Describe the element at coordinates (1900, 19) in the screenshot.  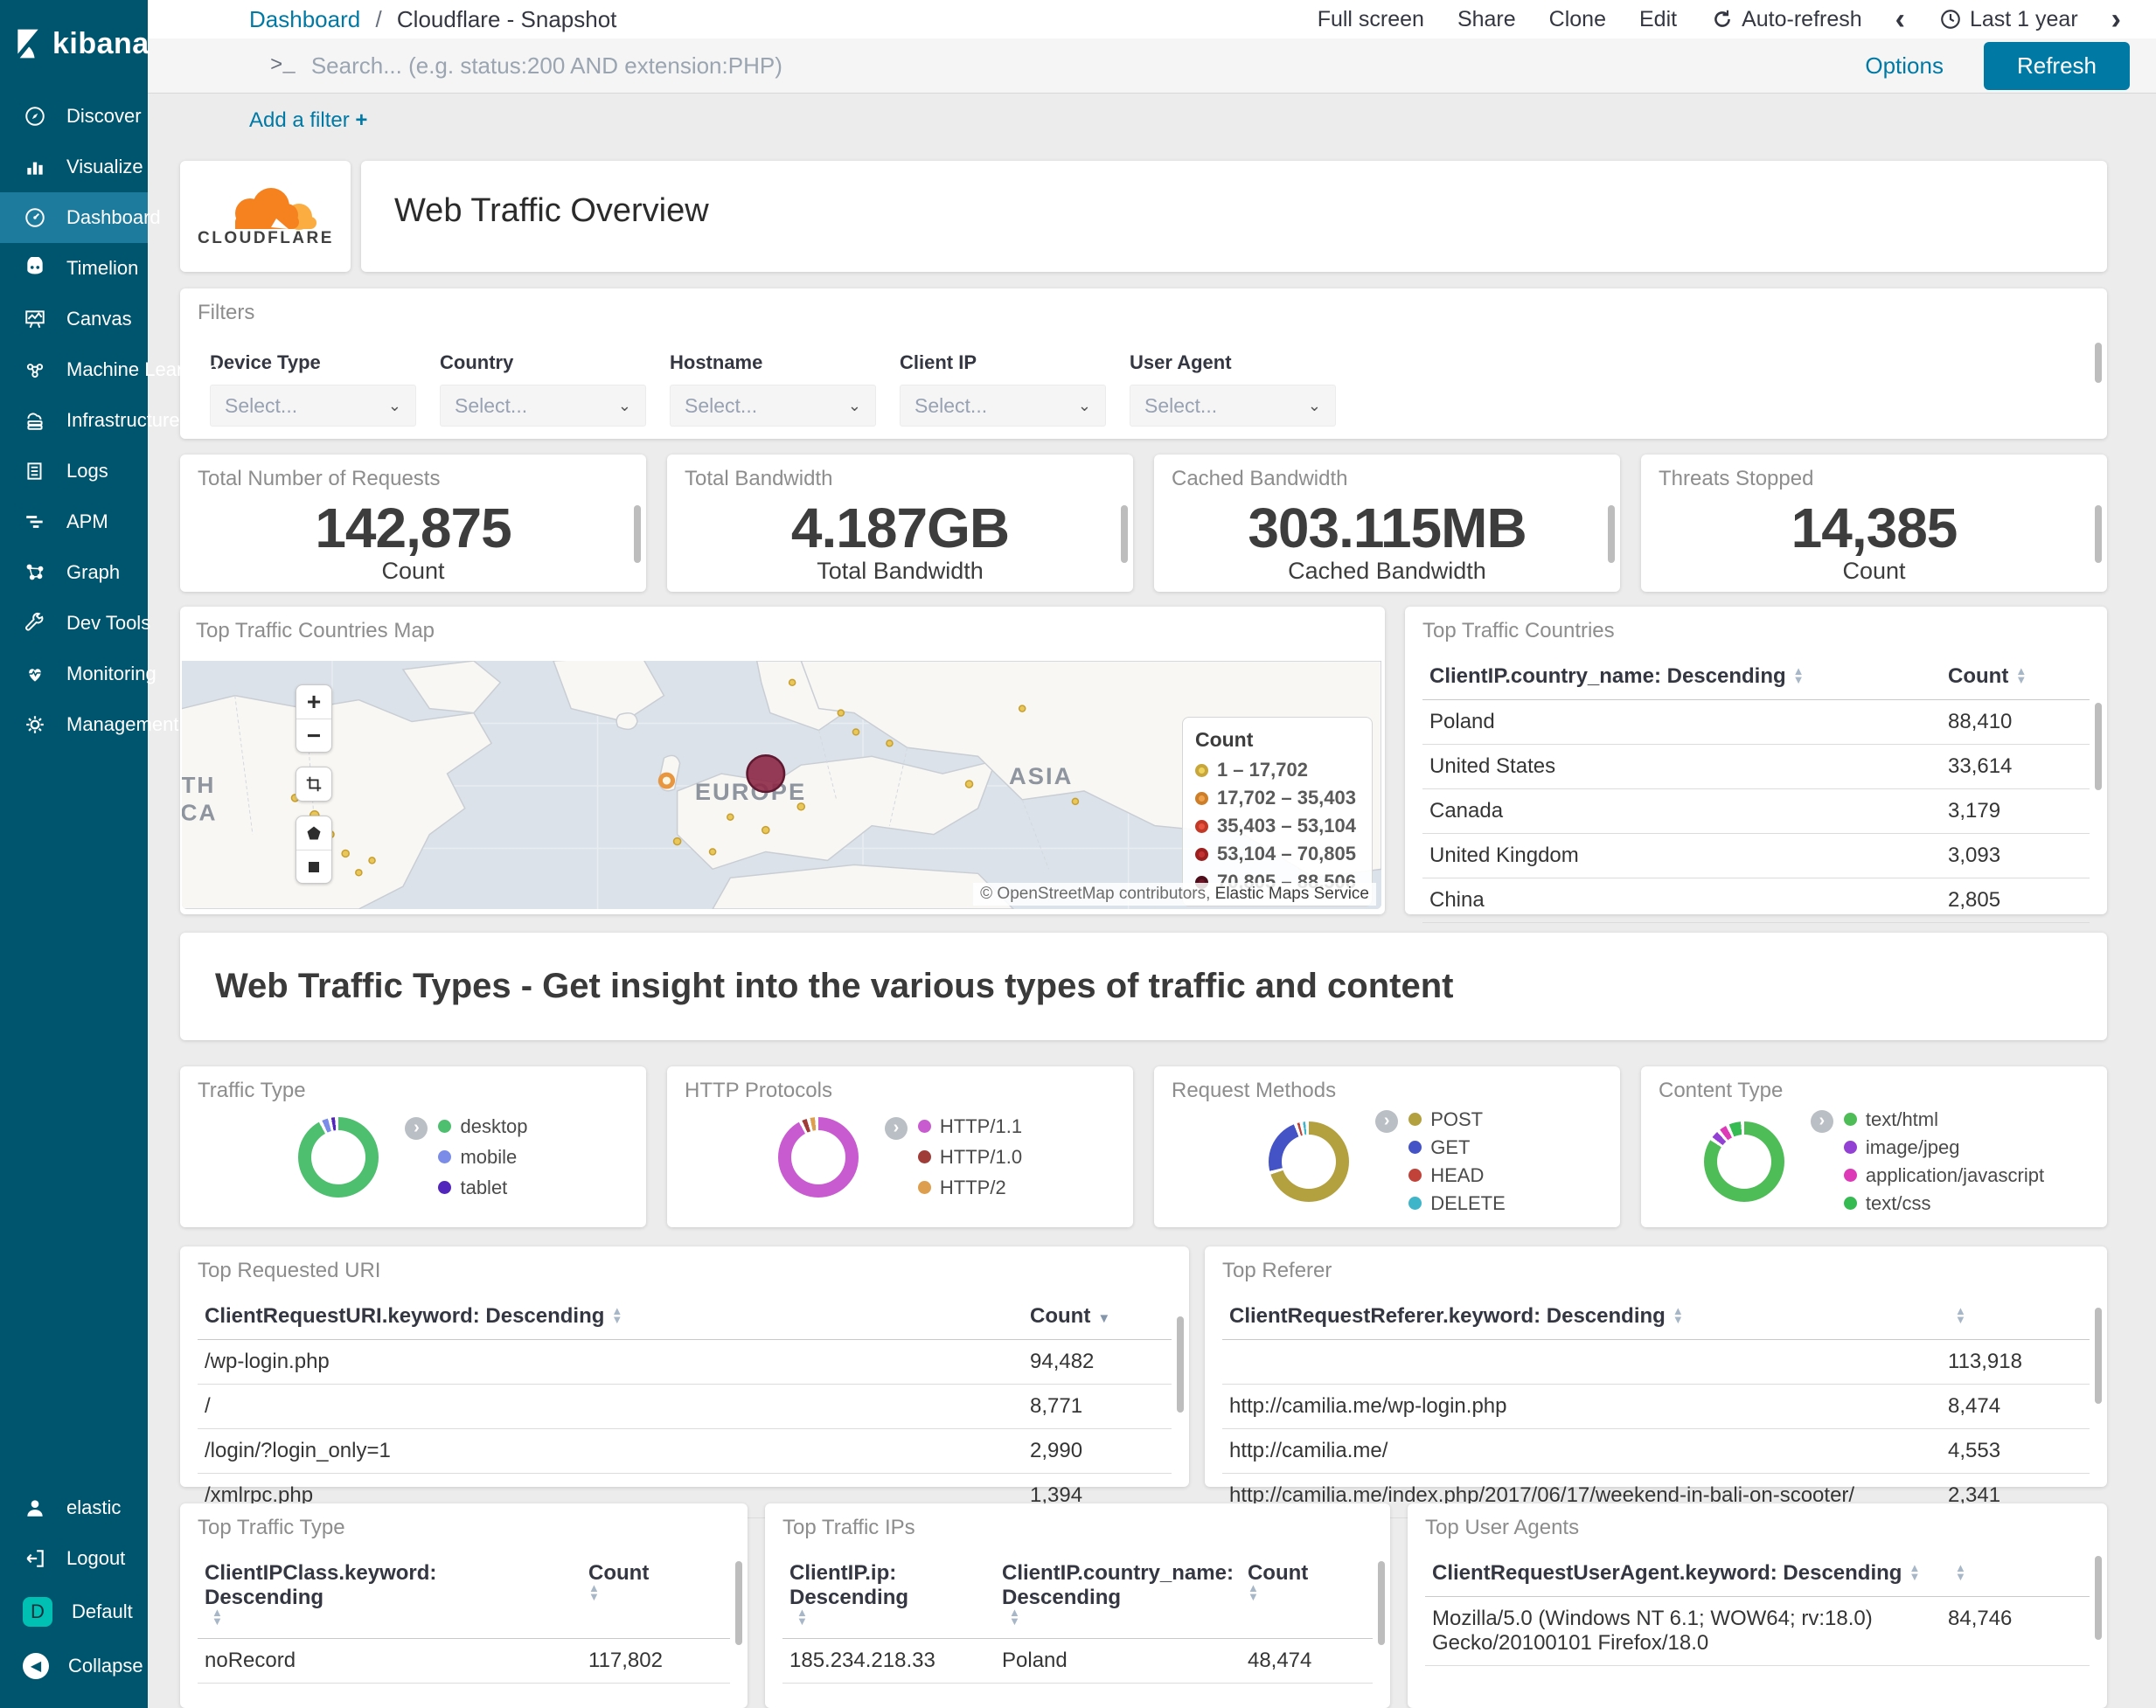
I see `time-back-button: ‹` at that location.